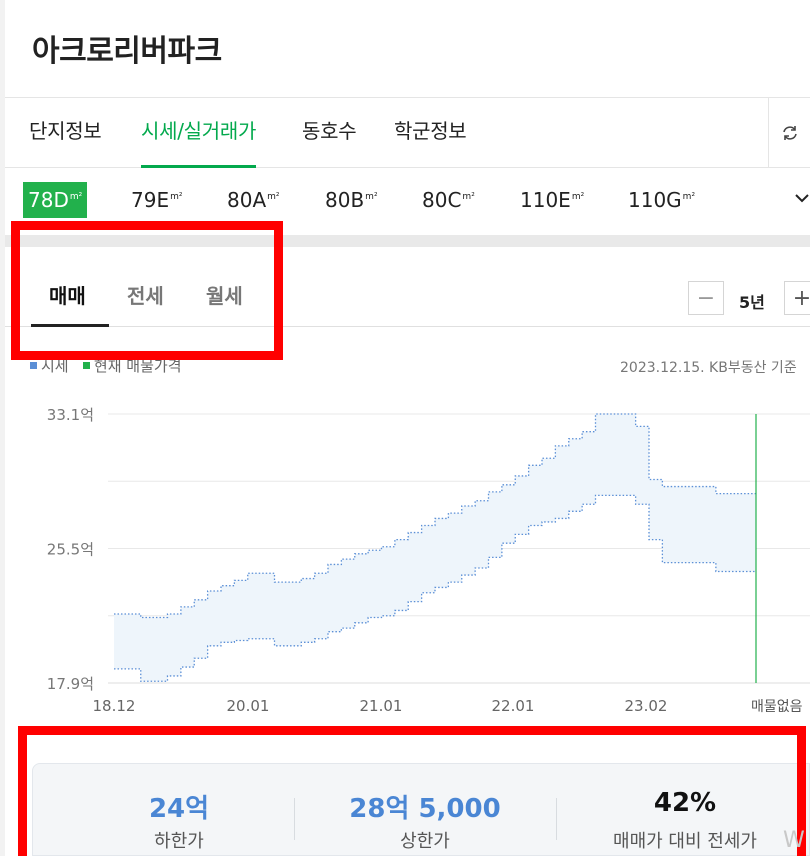  I want to click on size-chip-78d: 78Dm², so click(55, 200).